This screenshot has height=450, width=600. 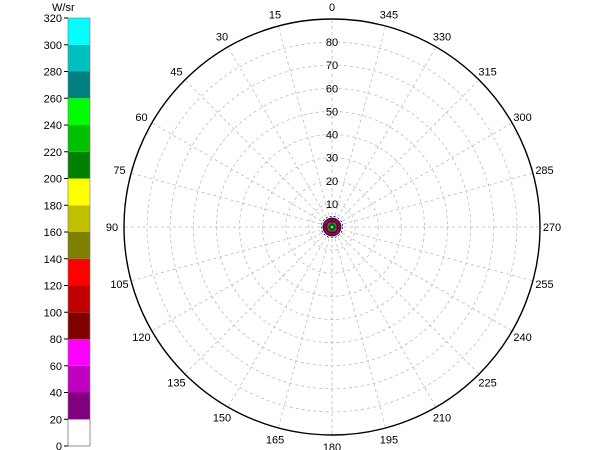 I want to click on angle-label: 330, so click(x=442, y=37).